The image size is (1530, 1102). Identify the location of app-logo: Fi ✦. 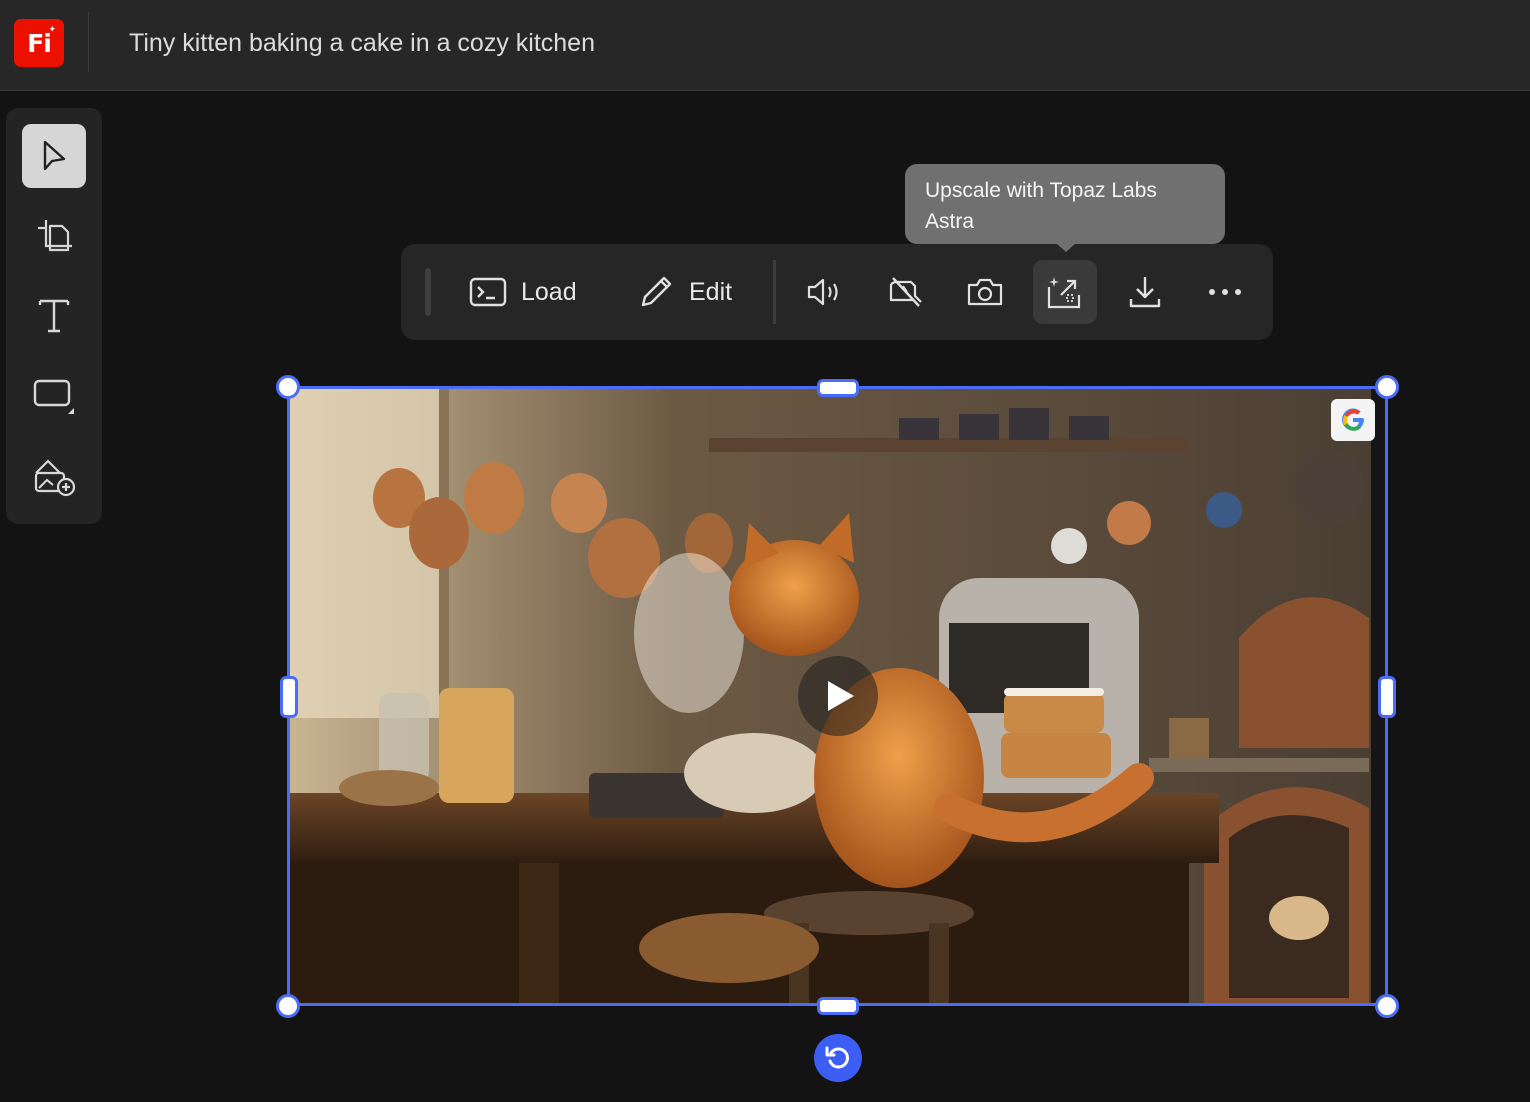
(39, 43).